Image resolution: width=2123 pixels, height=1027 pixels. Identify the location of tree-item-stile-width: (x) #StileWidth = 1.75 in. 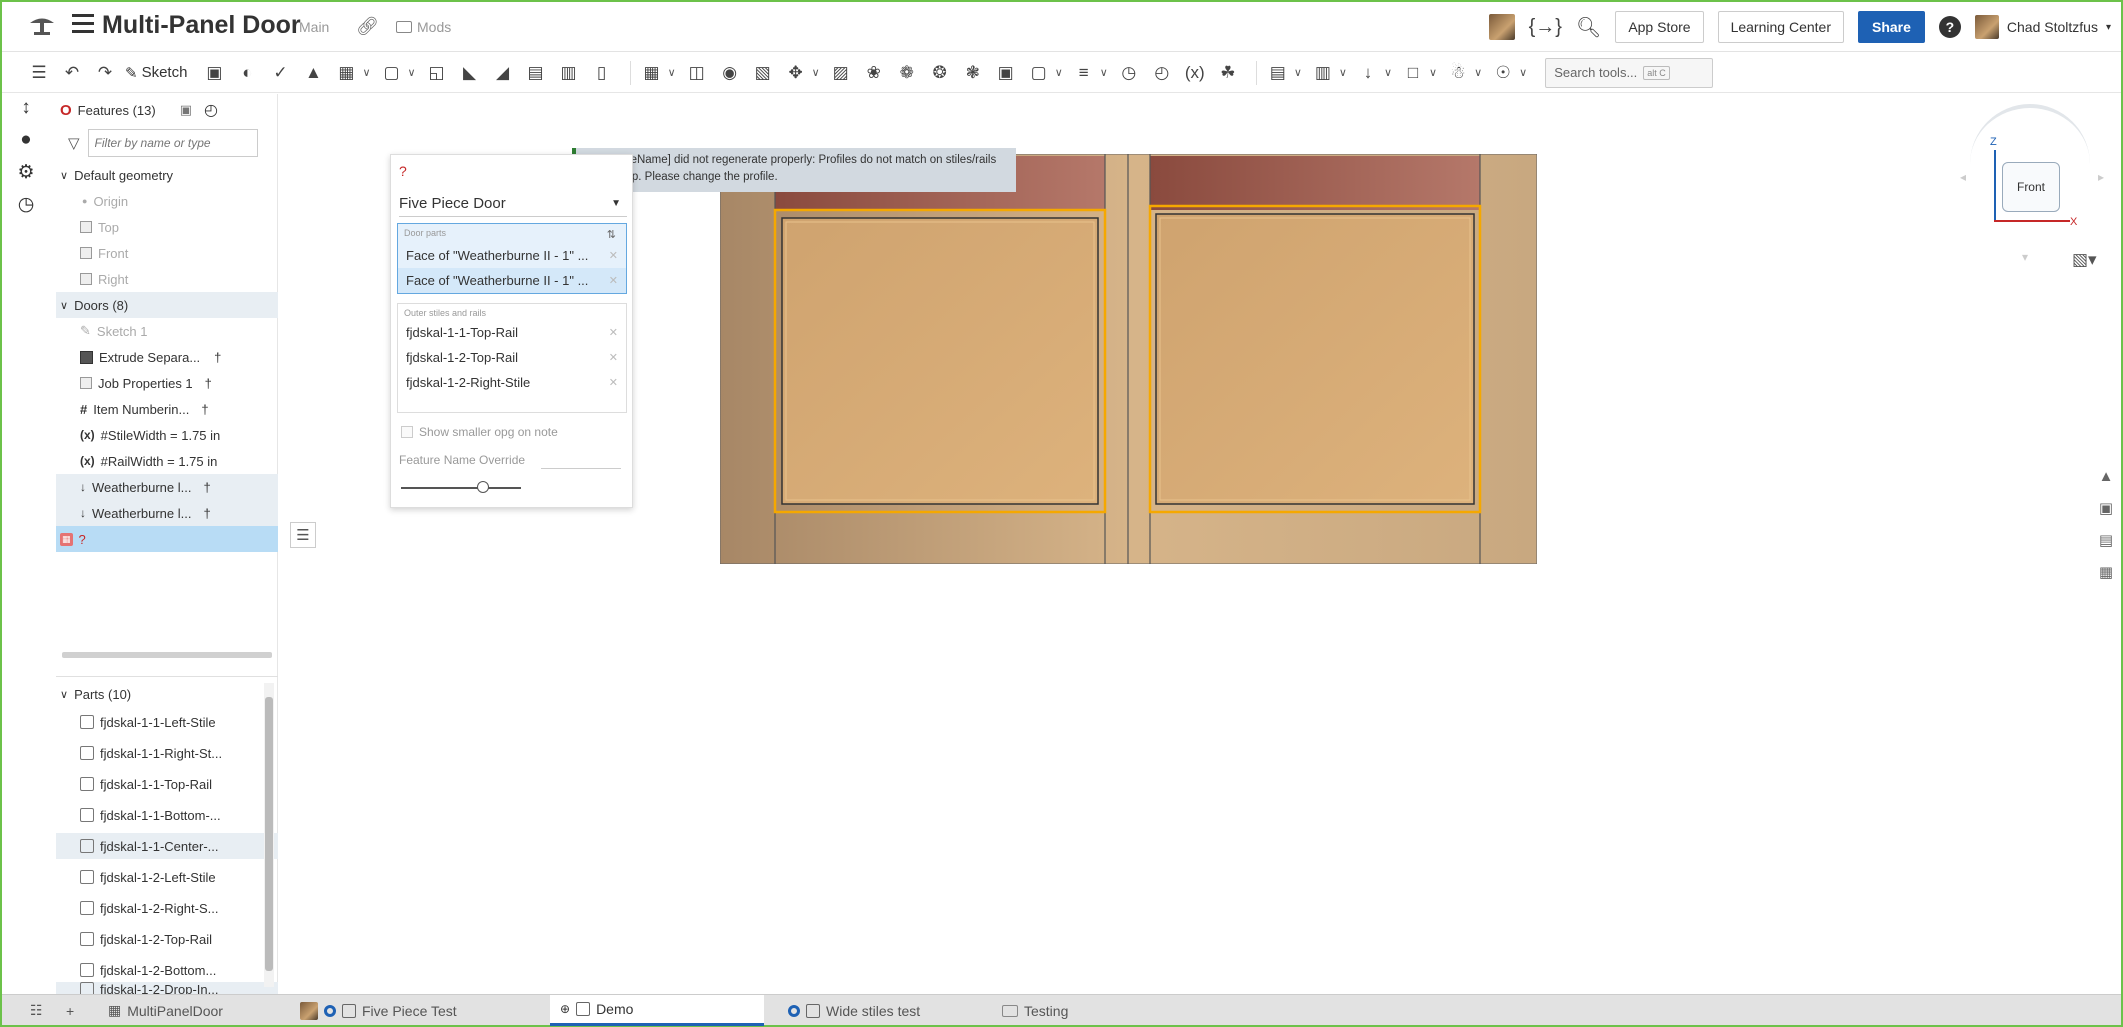
(167, 435).